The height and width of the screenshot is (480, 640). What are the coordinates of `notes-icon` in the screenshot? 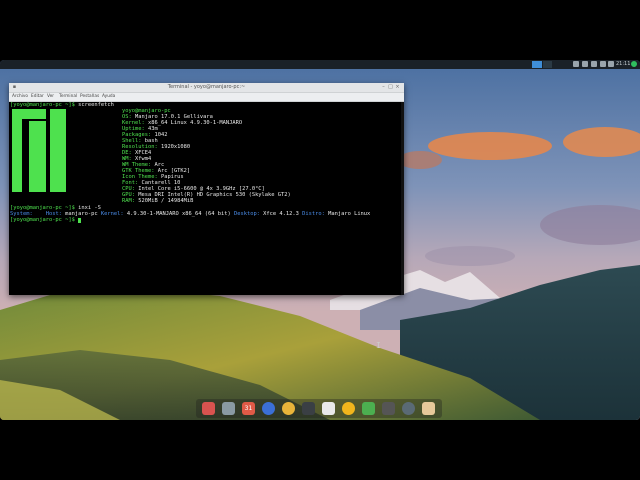 It's located at (611, 64).